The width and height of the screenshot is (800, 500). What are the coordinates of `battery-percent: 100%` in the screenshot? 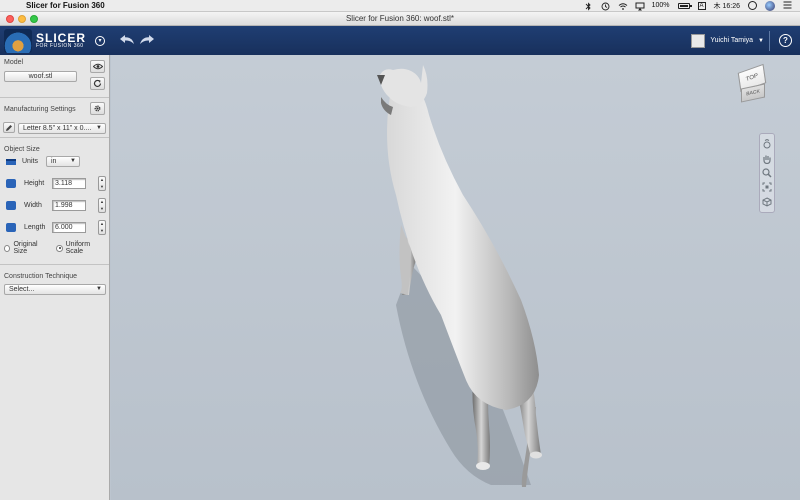 It's located at (660, 5).